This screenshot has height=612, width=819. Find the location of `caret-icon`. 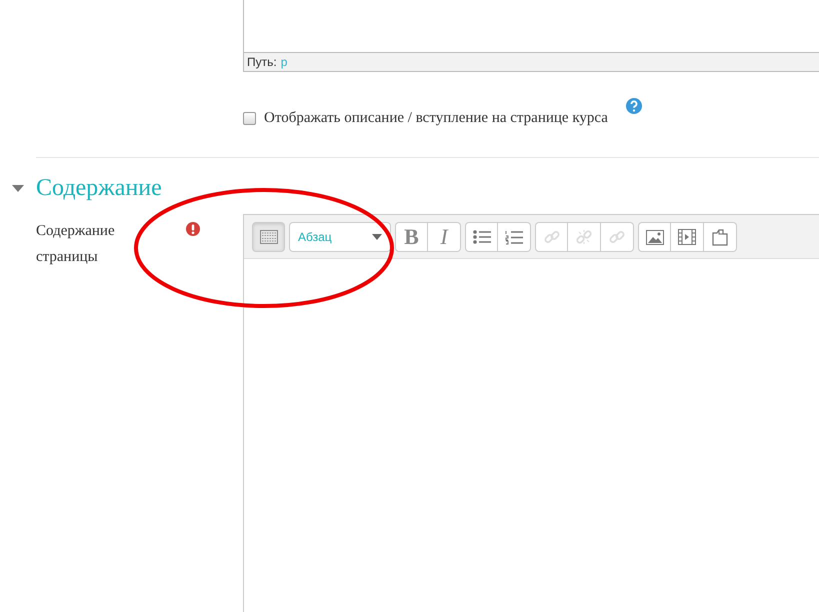

caret-icon is located at coordinates (377, 237).